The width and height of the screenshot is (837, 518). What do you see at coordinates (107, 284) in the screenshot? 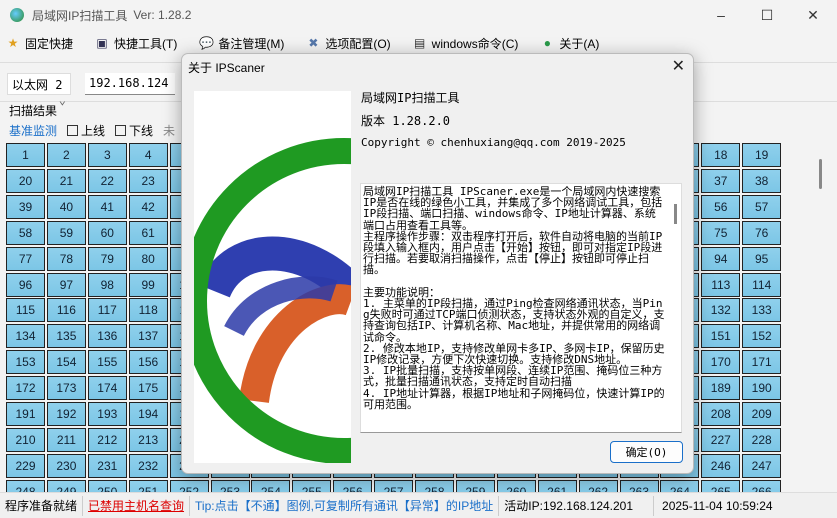
I see `ip-cell: 98` at bounding box center [107, 284].